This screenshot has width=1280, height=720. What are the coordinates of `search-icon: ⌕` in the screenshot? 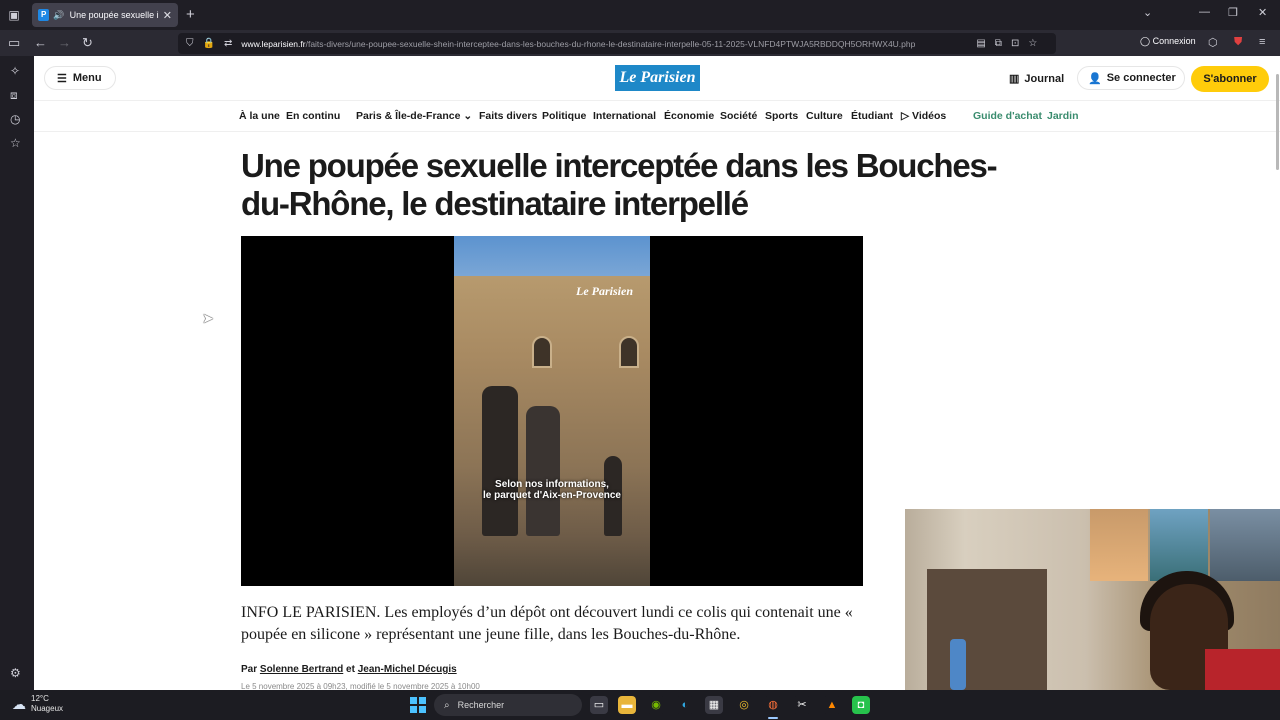 It's located at (447, 705).